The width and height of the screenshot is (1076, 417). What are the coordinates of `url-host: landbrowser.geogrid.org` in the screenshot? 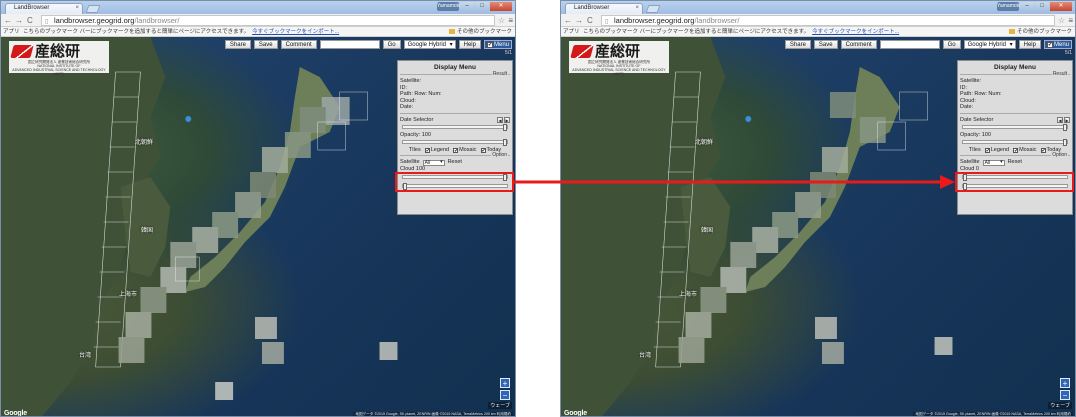 It's located at (654, 20).